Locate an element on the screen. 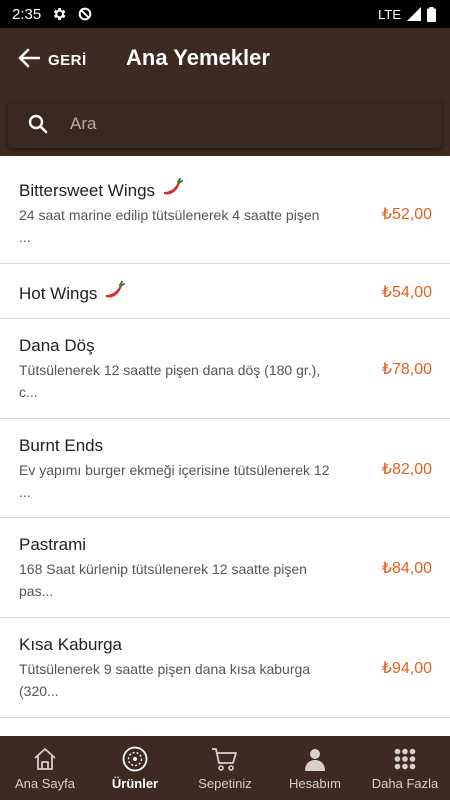  arrow-left-icon is located at coordinates (29, 60).